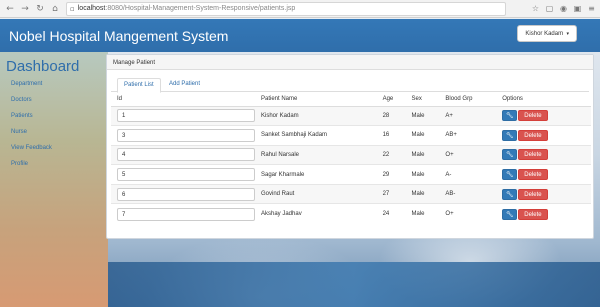  I want to click on age-cell: 27, so click(391, 193).